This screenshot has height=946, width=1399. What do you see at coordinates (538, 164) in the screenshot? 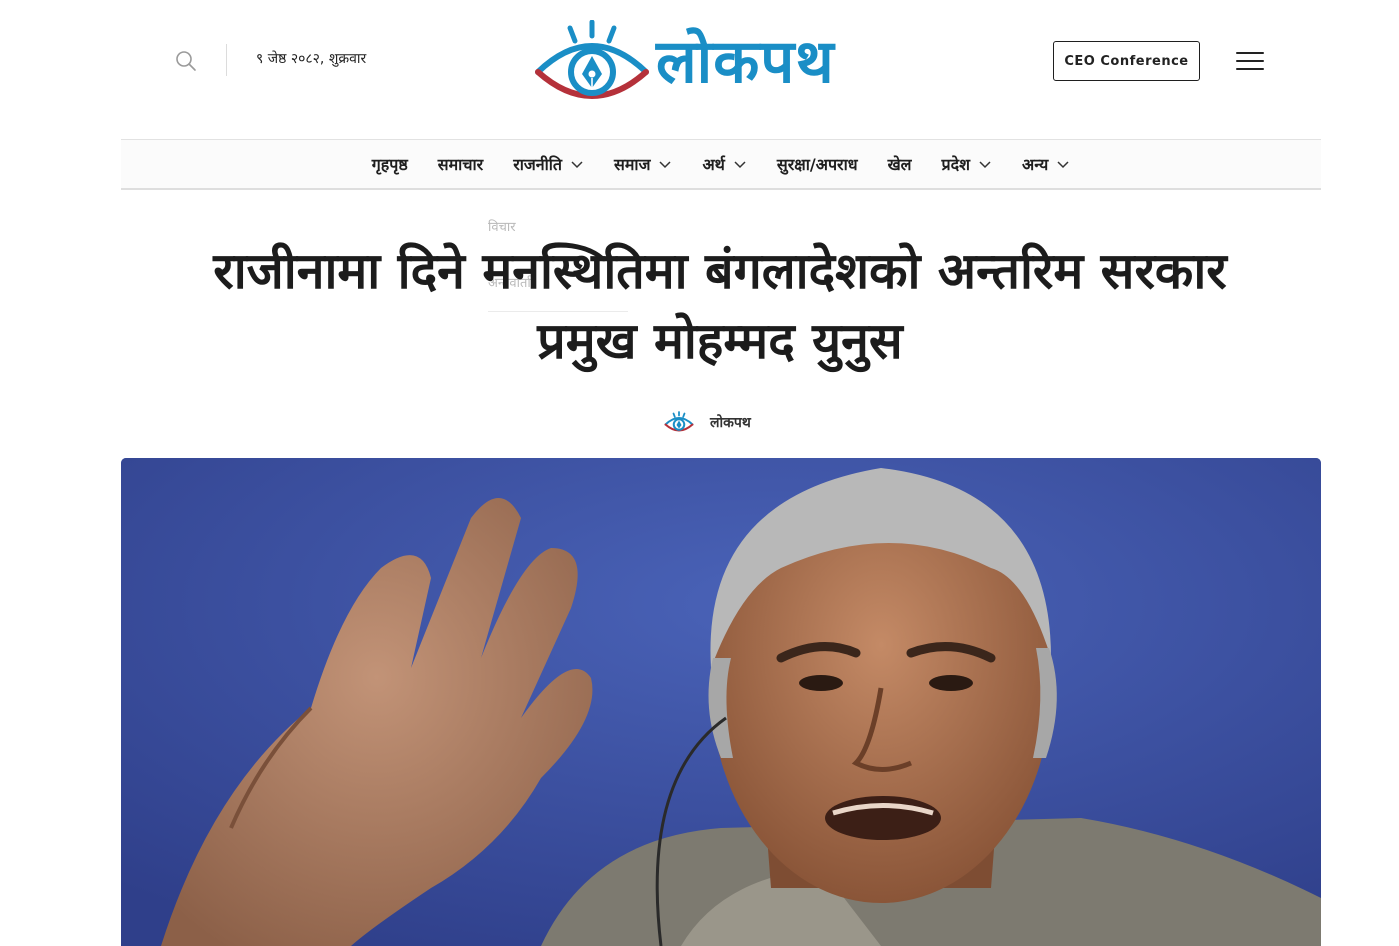
I see `nav-item-label: राजनीति` at bounding box center [538, 164].